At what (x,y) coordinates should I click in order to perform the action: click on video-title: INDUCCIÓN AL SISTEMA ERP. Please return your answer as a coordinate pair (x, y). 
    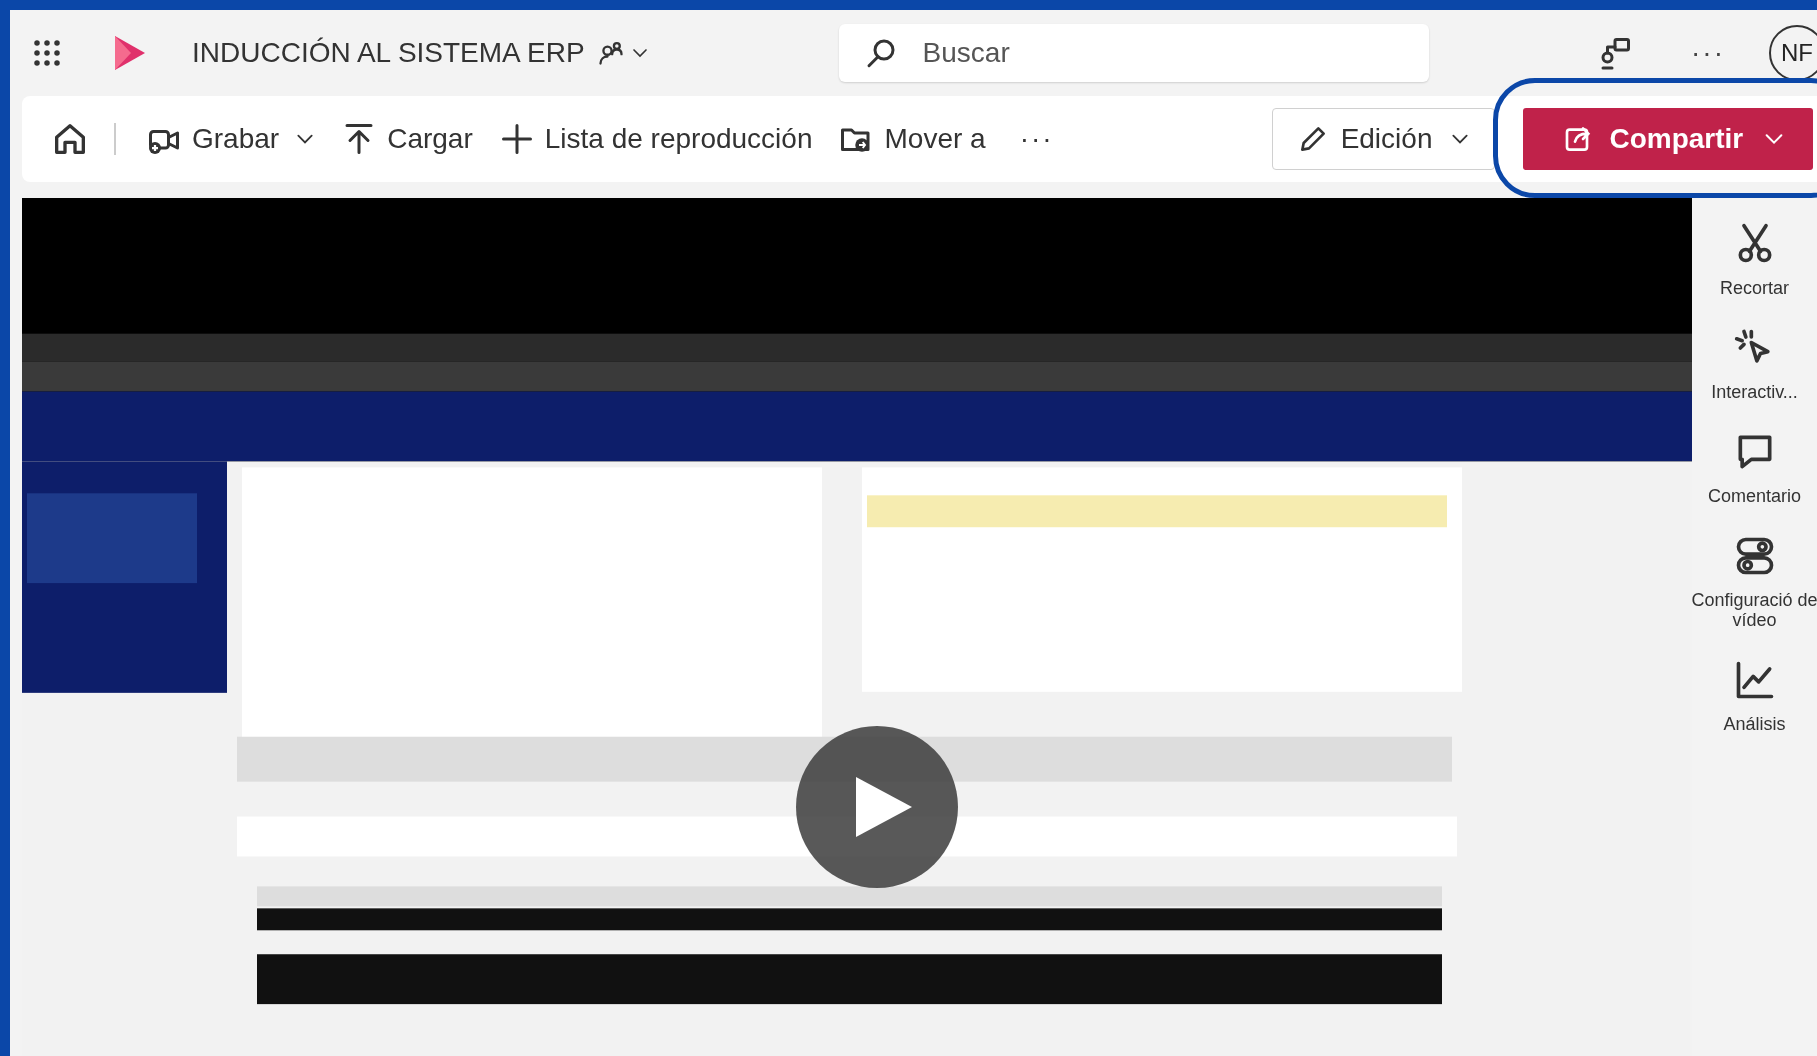
    Looking at the image, I should click on (388, 53).